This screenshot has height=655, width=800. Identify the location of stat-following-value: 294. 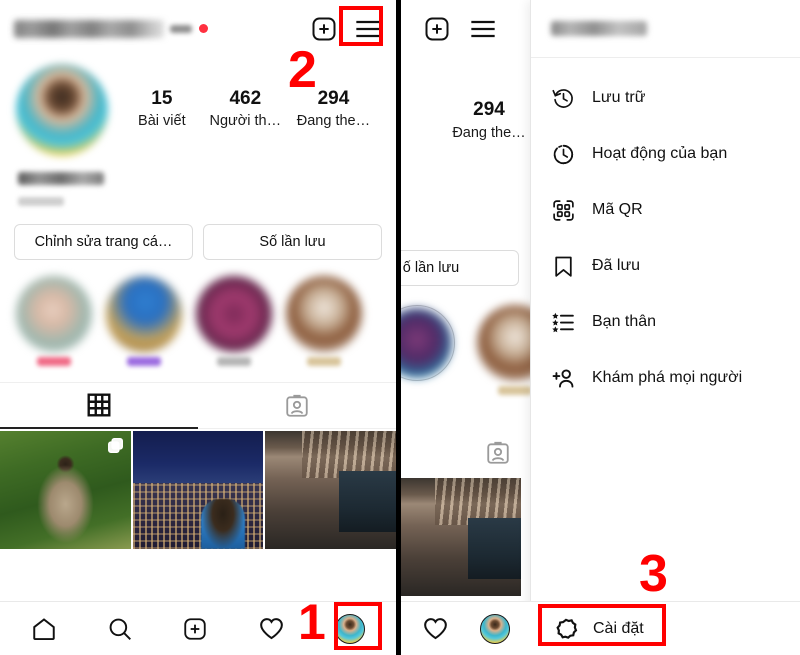
(489, 109).